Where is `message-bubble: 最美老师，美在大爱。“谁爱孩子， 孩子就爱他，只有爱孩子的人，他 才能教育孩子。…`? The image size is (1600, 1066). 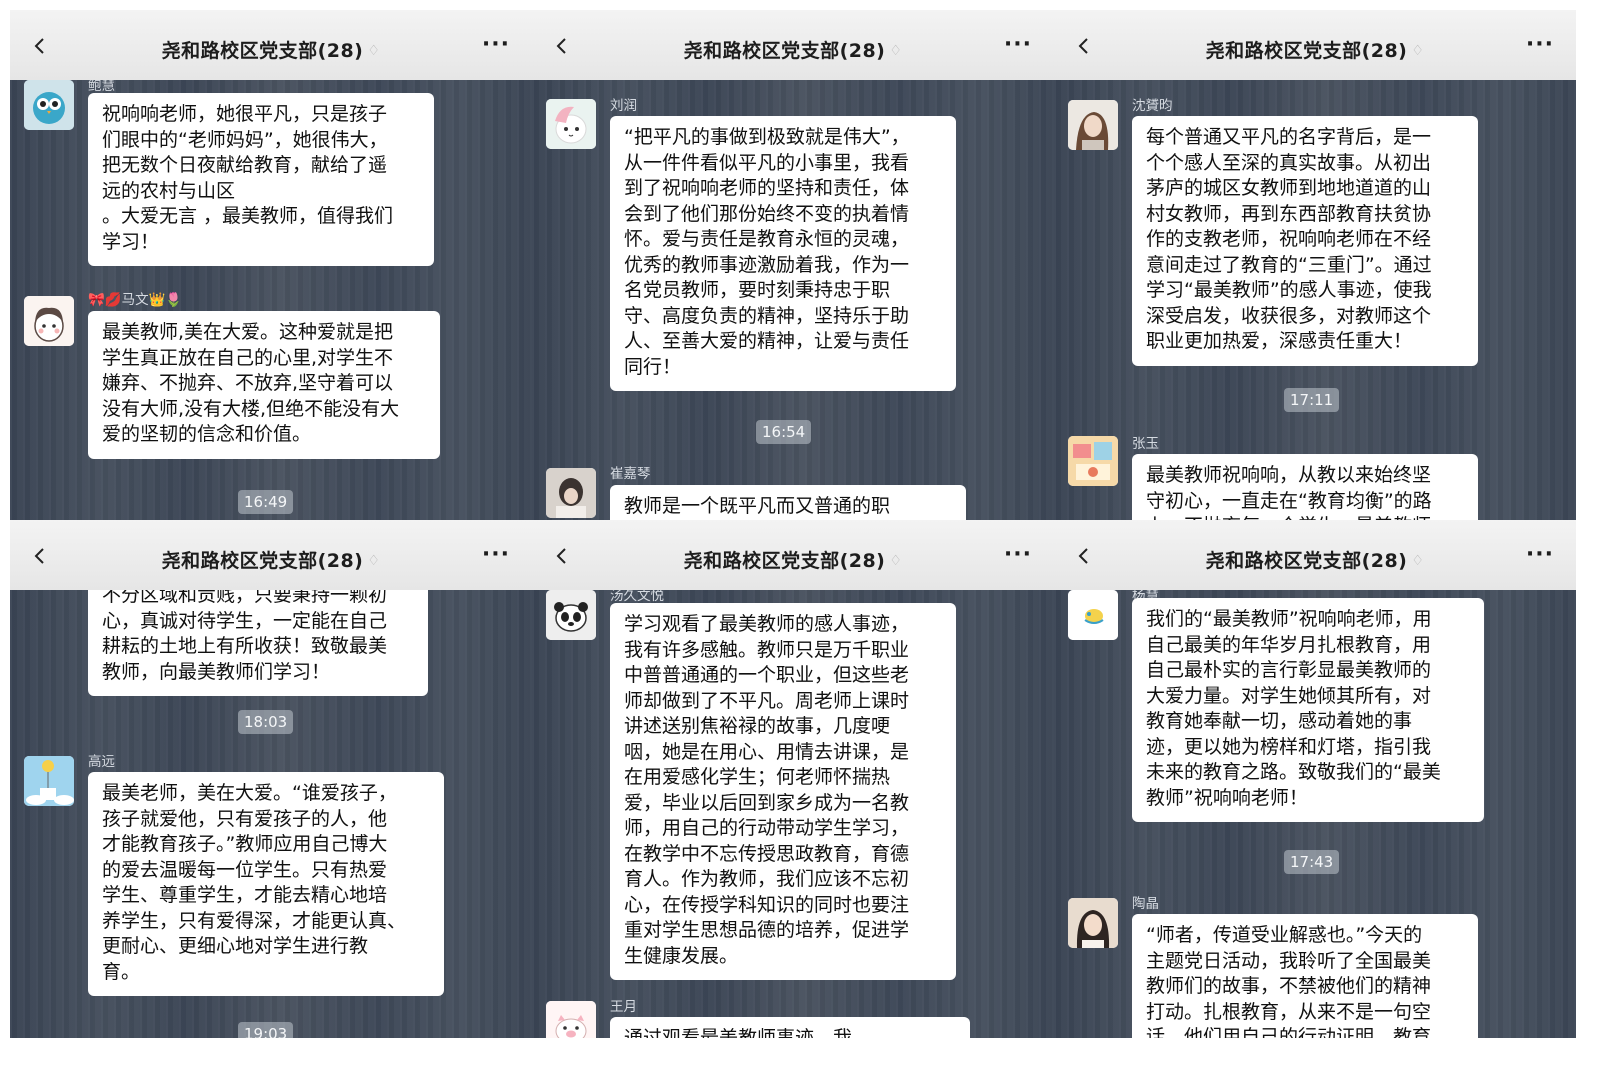 message-bubble: 最美老师，美在大爱。“谁爱孩子， 孩子就爱他，只有爱孩子的人，他 才能教育孩子。… is located at coordinates (266, 884).